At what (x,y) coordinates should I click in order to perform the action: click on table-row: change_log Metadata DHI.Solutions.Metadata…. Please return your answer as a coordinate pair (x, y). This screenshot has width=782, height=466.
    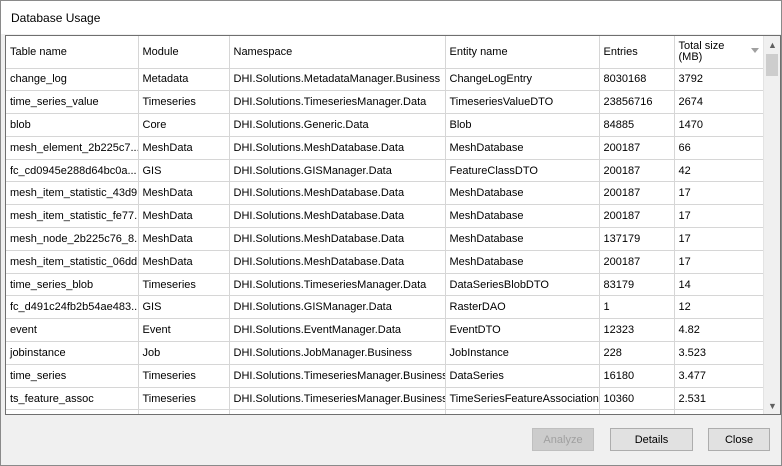
    Looking at the image, I should click on (385, 80).